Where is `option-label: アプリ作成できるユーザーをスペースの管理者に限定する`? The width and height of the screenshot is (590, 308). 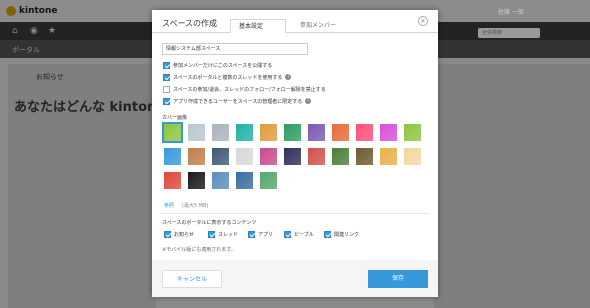 option-label: アプリ作成できるユーザーをスペースの管理者に限定する is located at coordinates (238, 101).